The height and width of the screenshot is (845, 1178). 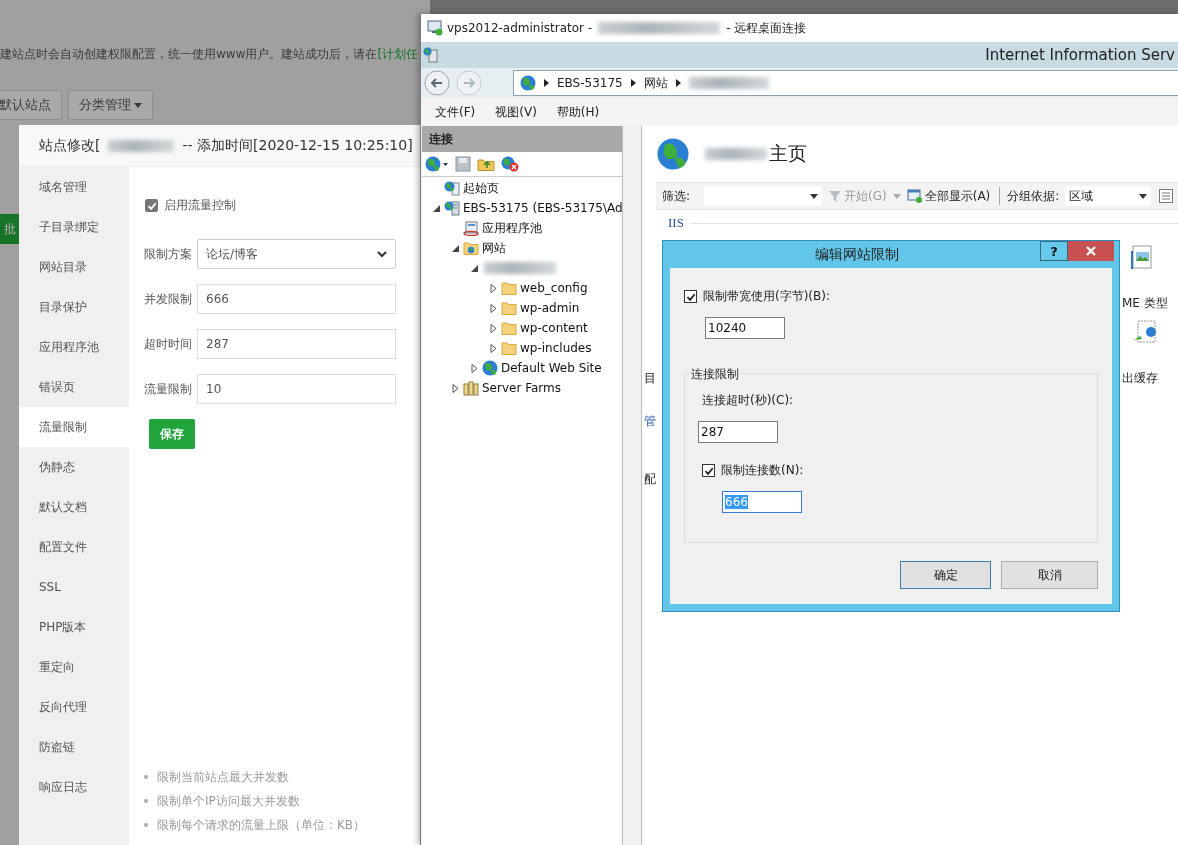 I want to click on tree-item: 网站, so click(x=494, y=248).